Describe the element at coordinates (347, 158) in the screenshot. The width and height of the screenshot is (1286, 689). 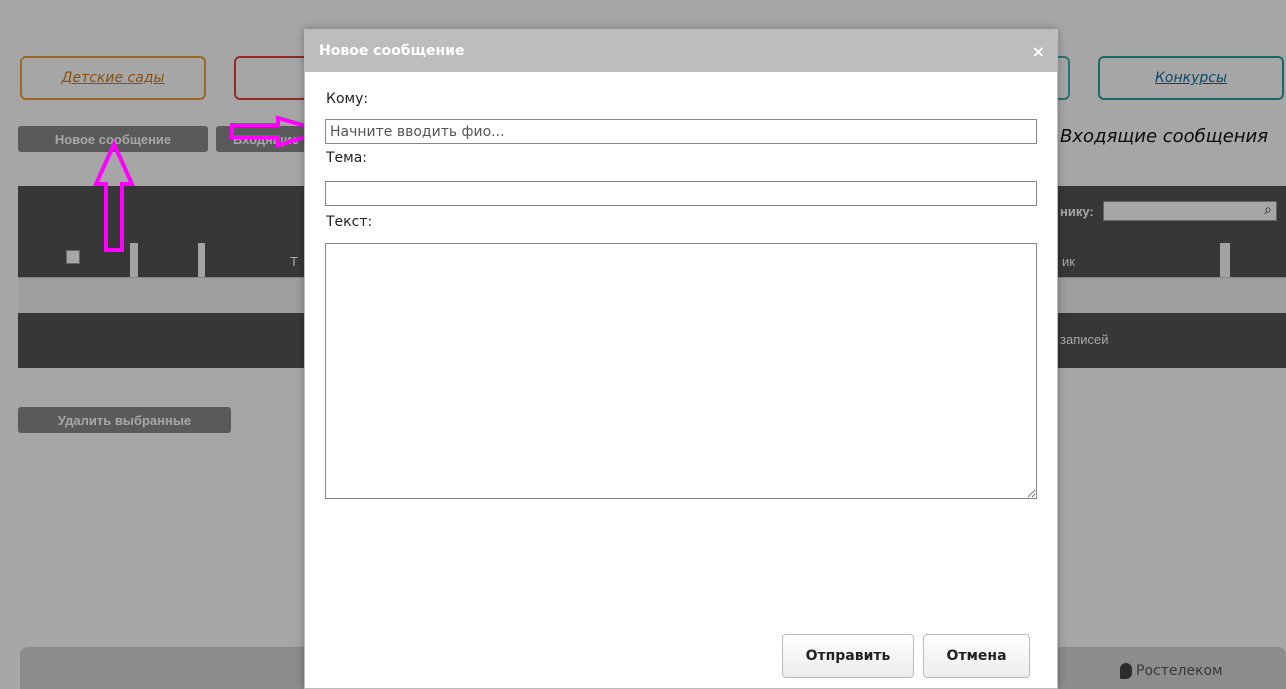
I see `subject-label: Тема:` at that location.